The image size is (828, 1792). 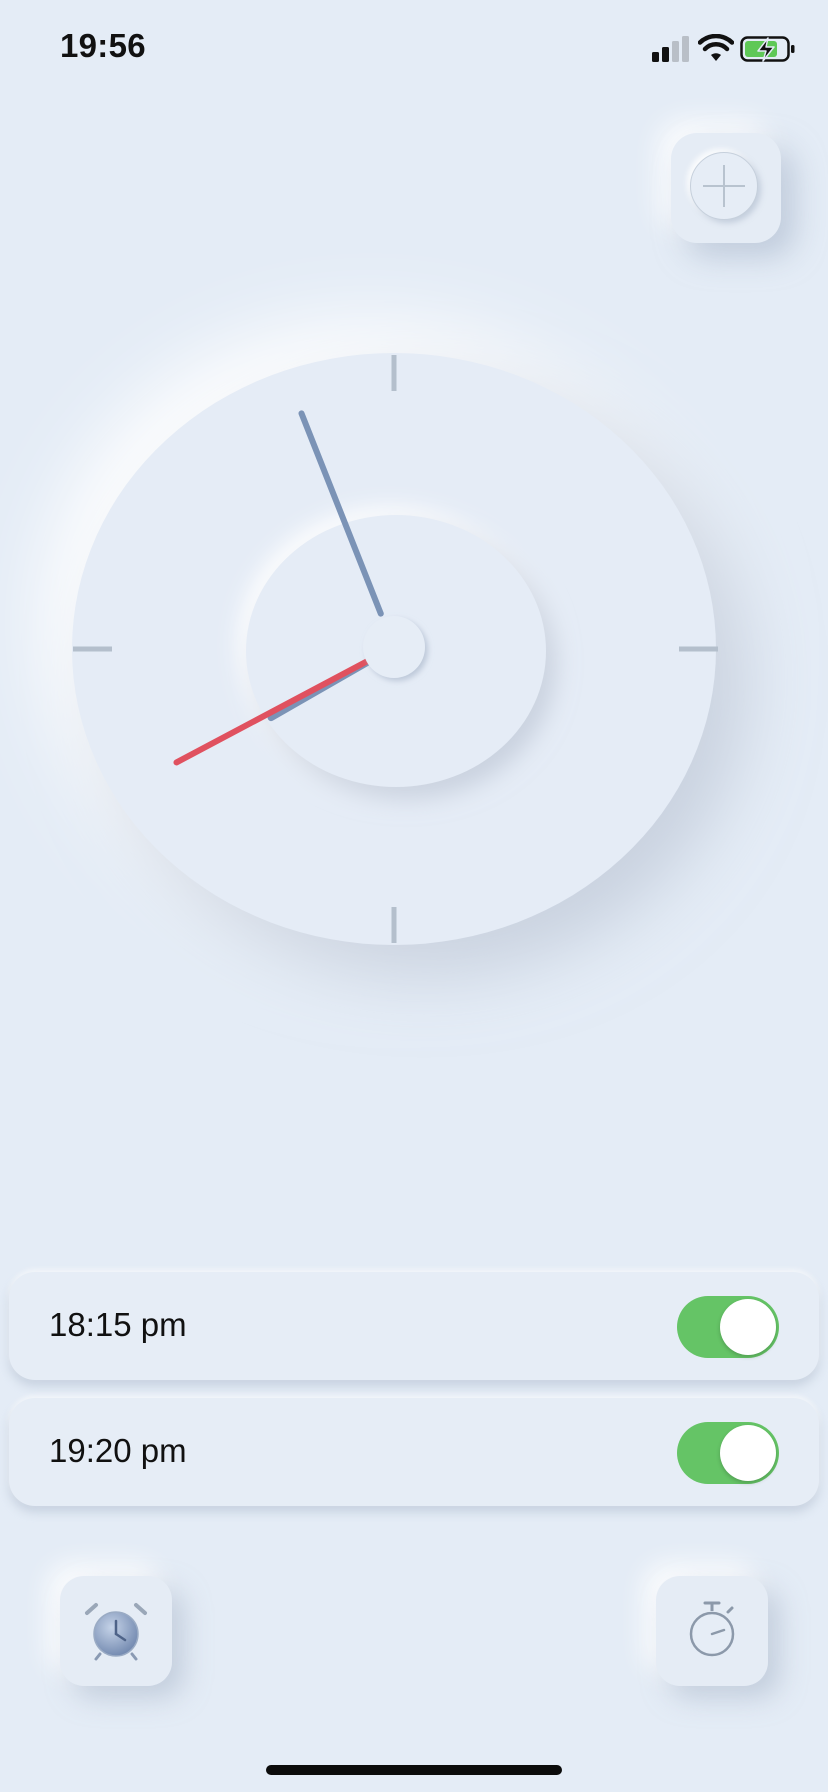 What do you see at coordinates (767, 49) in the screenshot?
I see `battery-charging-icon` at bounding box center [767, 49].